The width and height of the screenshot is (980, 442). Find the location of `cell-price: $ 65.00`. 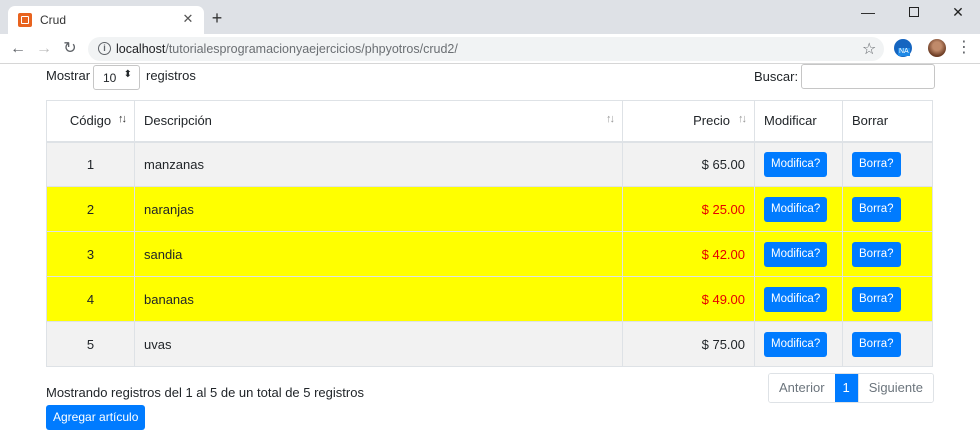

cell-price: $ 65.00 is located at coordinates (688, 164).